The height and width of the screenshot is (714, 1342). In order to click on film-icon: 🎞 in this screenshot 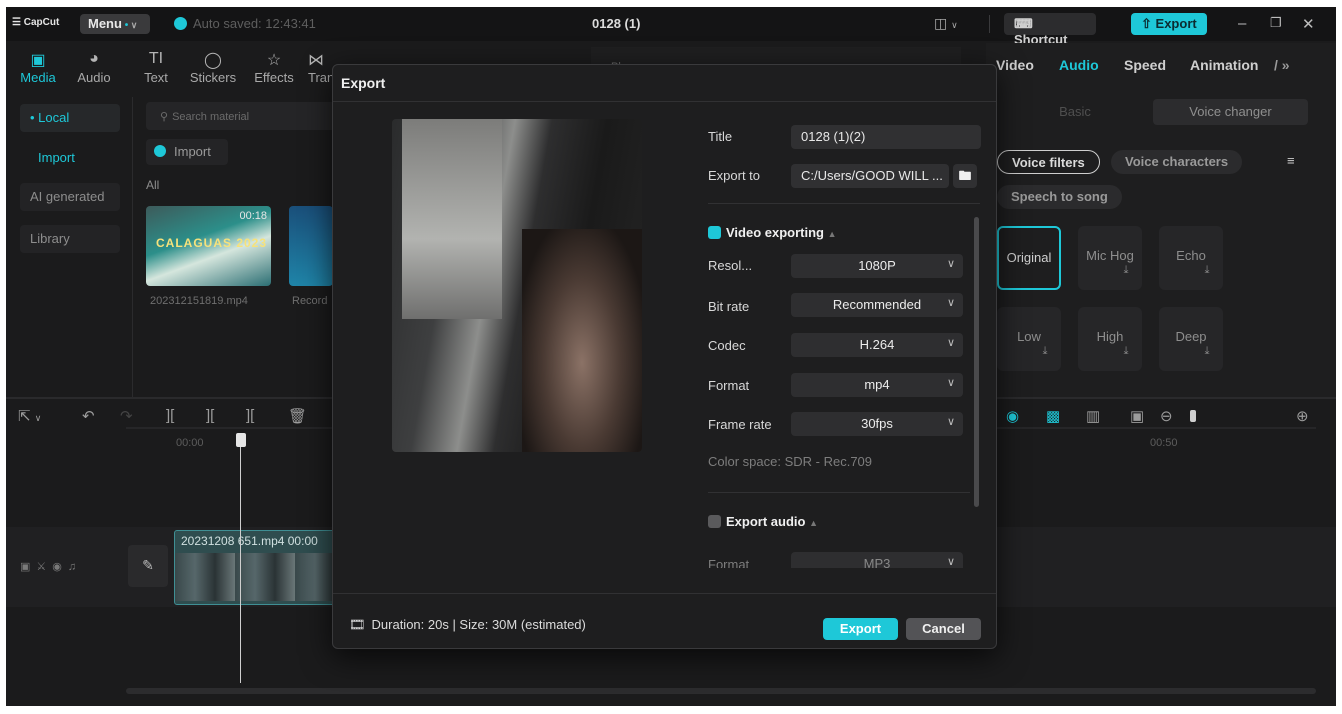, I will do `click(357, 624)`.